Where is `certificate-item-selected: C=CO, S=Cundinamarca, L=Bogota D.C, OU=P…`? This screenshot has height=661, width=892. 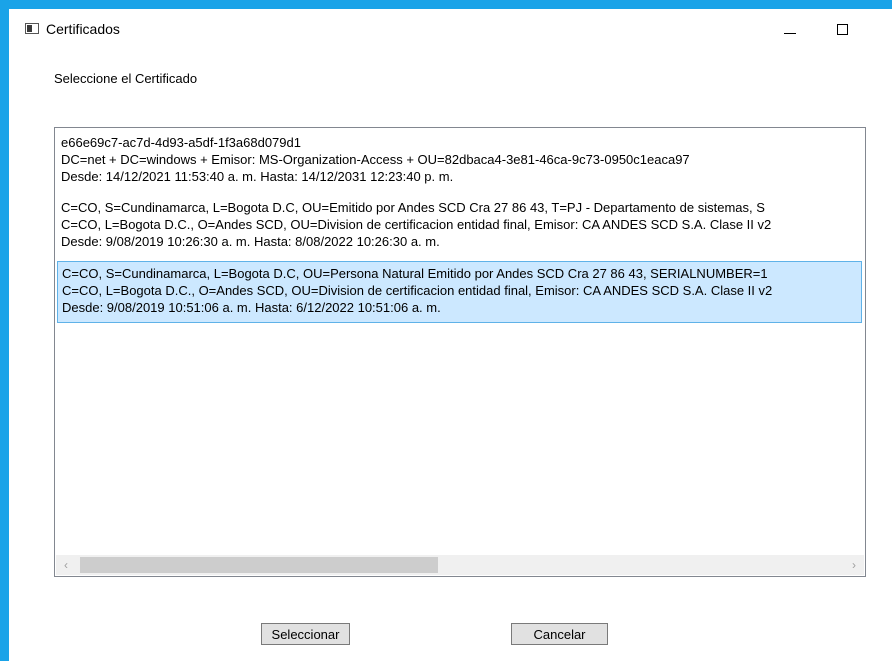
certificate-item-selected: C=CO, S=Cundinamarca, L=Bogota D.C, OU=P… is located at coordinates (459, 292).